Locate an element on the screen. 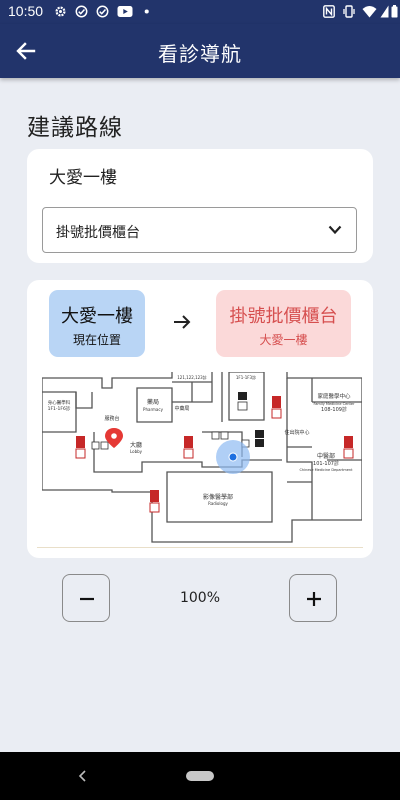 The width and height of the screenshot is (400, 800). map-label-tcm-clinic: 101-107診 is located at coordinates (326, 463).